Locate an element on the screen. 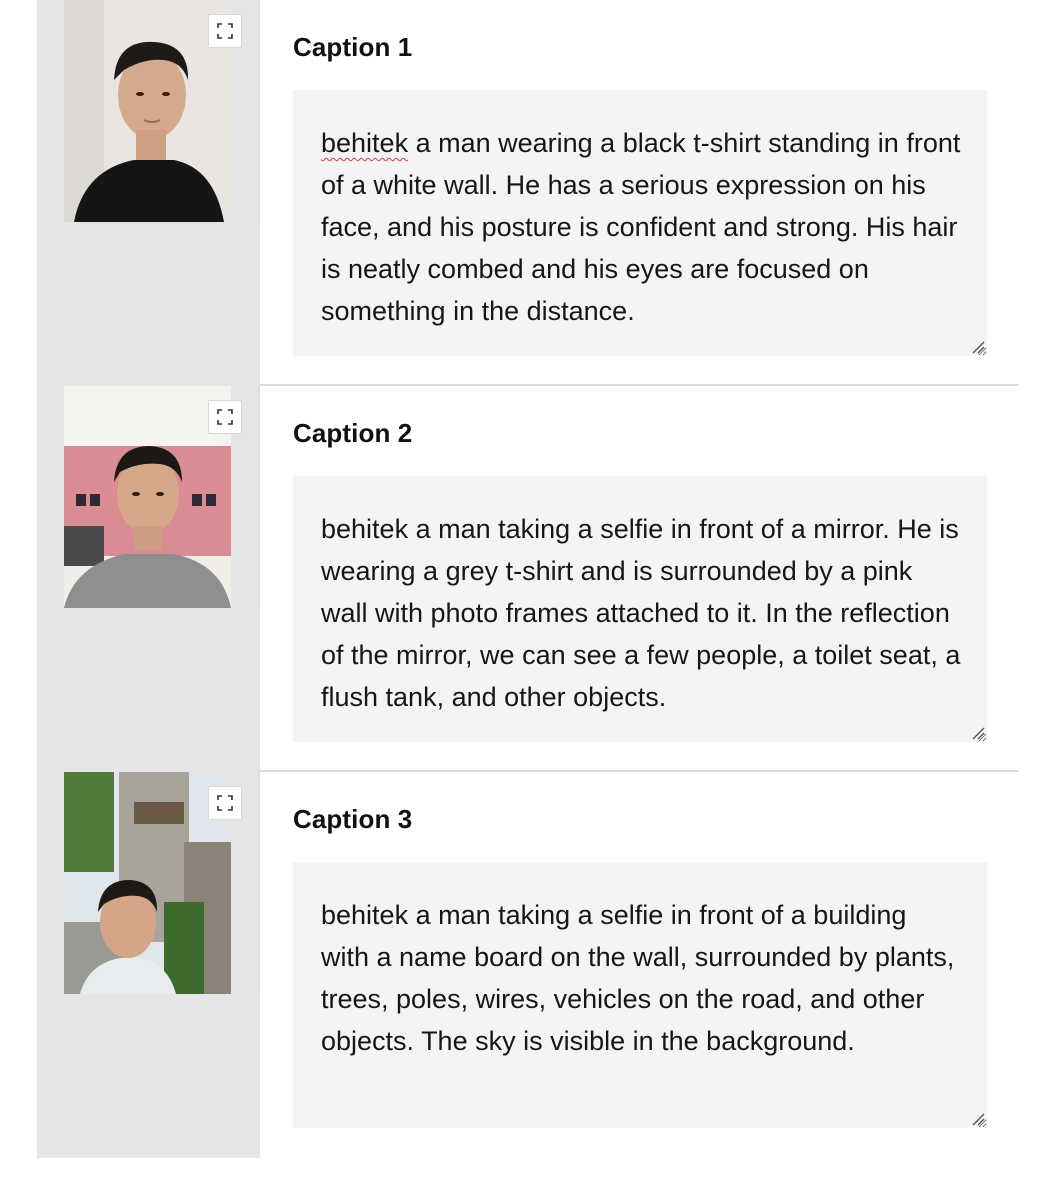 The height and width of the screenshot is (1204, 1044). selfie-photo-icon is located at coordinates (147, 497).